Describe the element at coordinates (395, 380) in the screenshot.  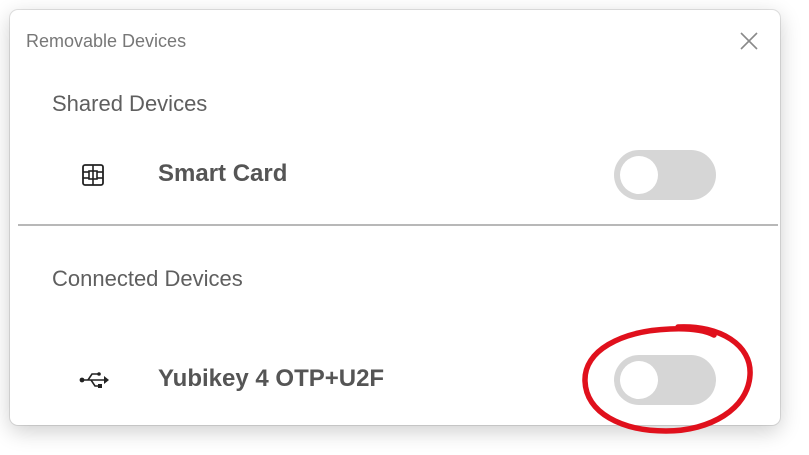
I see `connected-device-row: Yubikey 4 OTP+U2F` at that location.